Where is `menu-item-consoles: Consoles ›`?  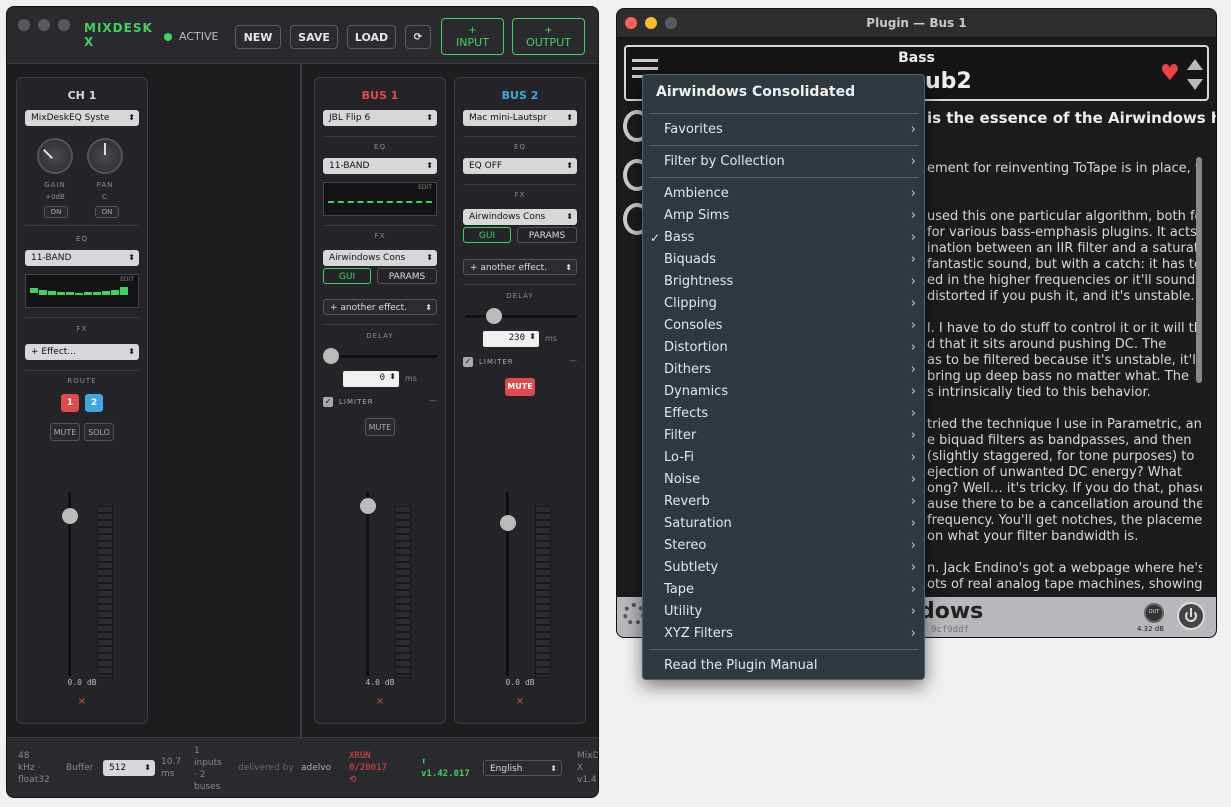
menu-item-consoles: Consoles › is located at coordinates (783, 326).